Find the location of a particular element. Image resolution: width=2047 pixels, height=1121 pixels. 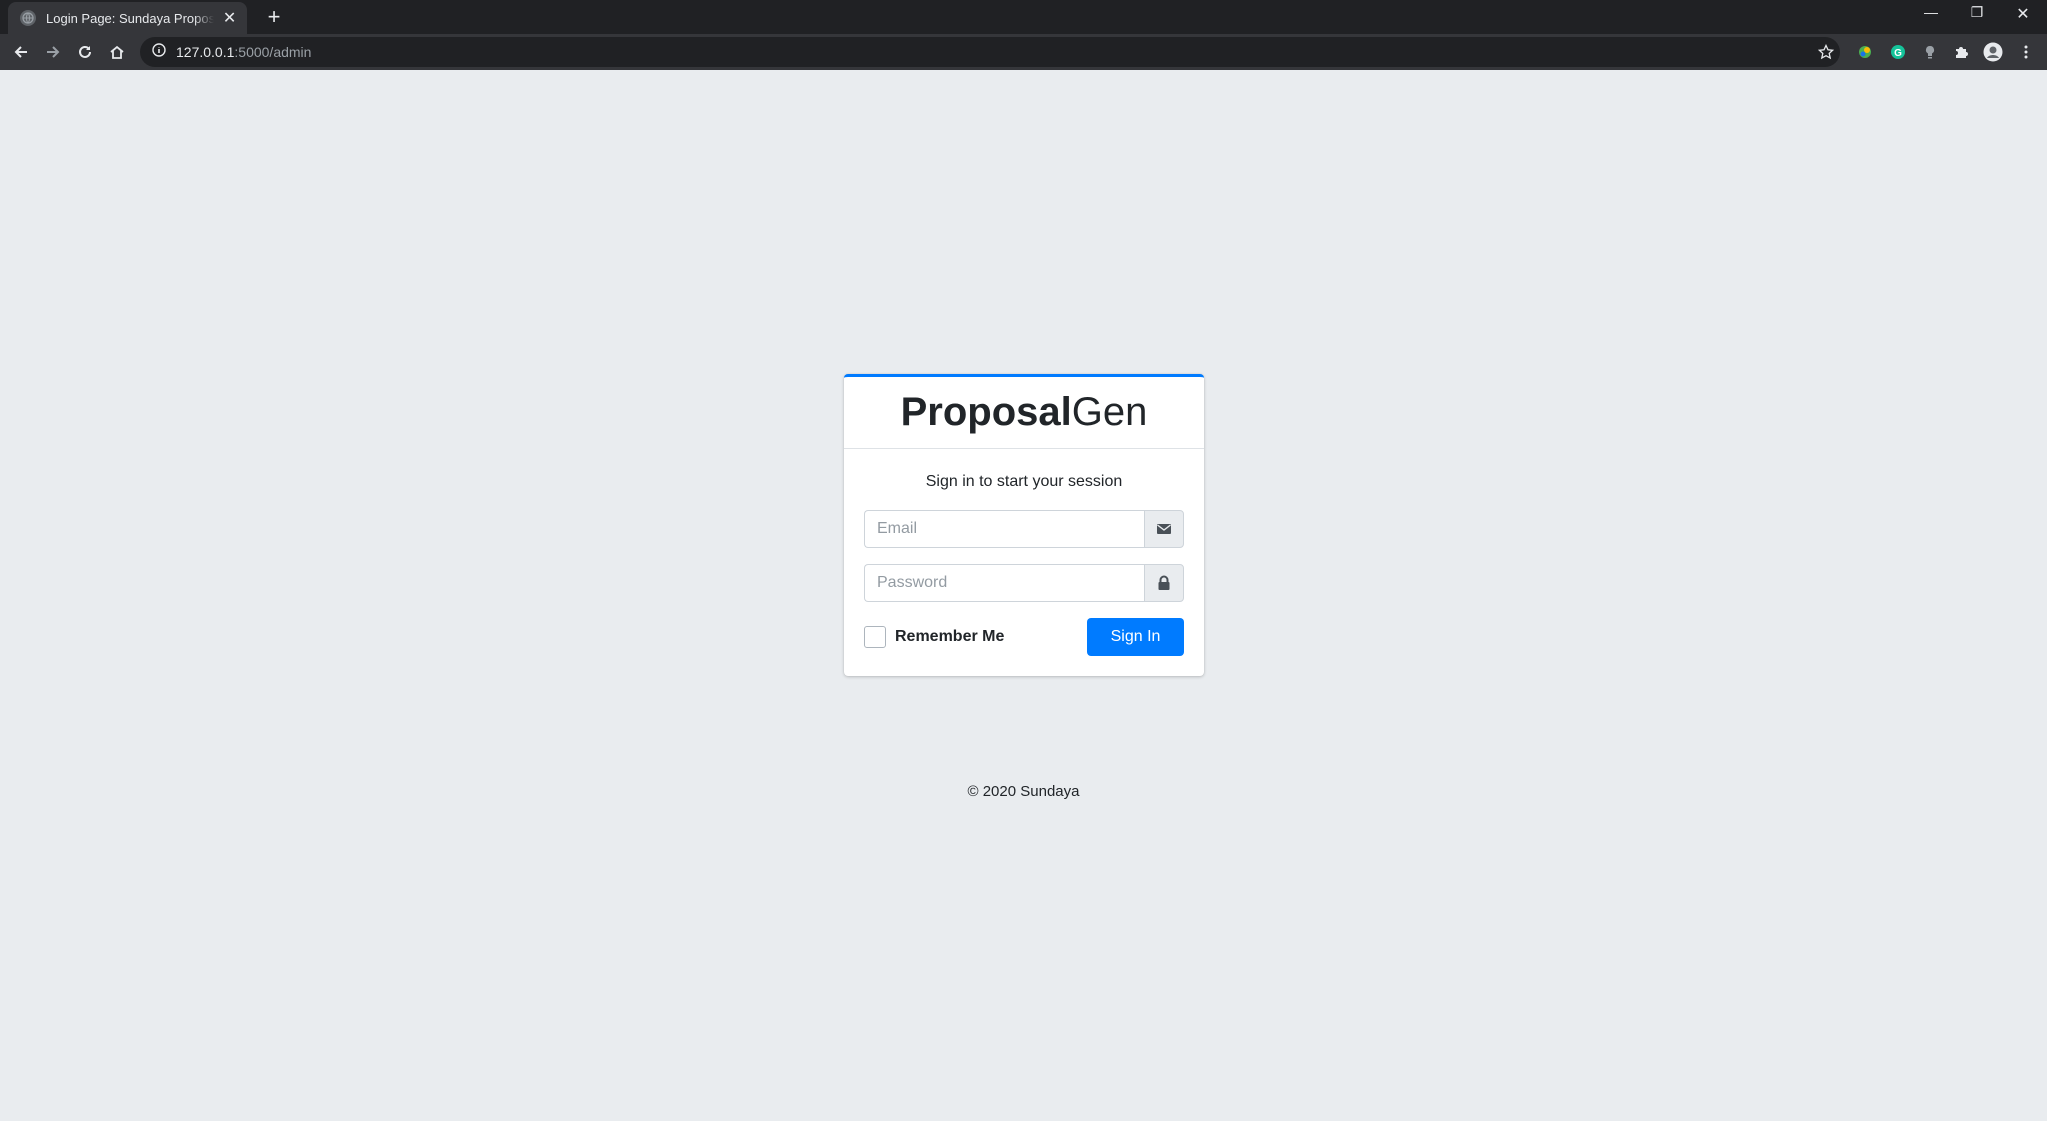

password-group is located at coordinates (1024, 583).